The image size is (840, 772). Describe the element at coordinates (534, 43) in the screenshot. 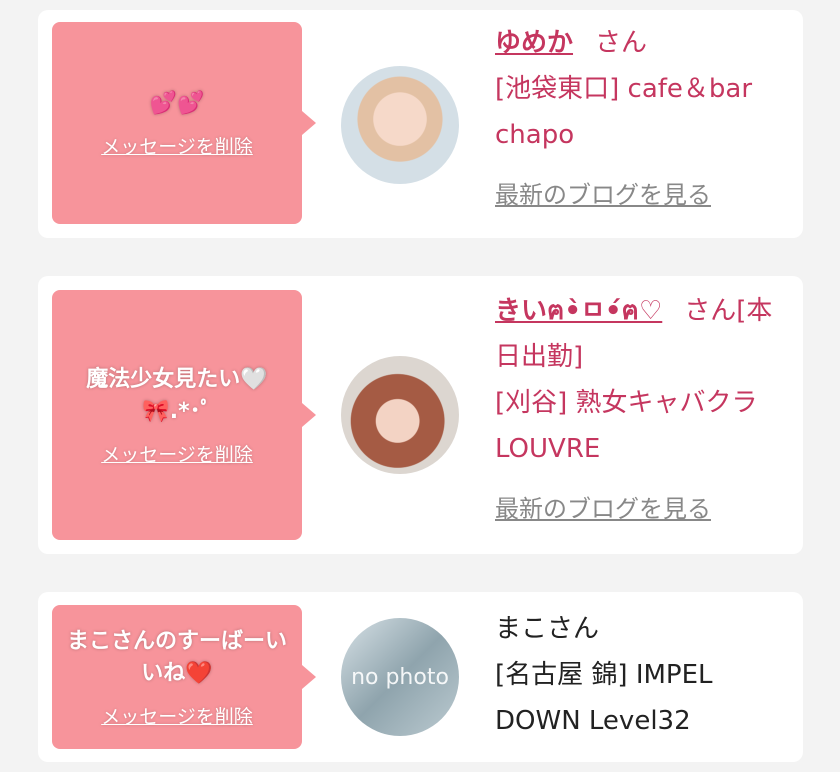

I see `sender-name-link: ゆめか` at that location.